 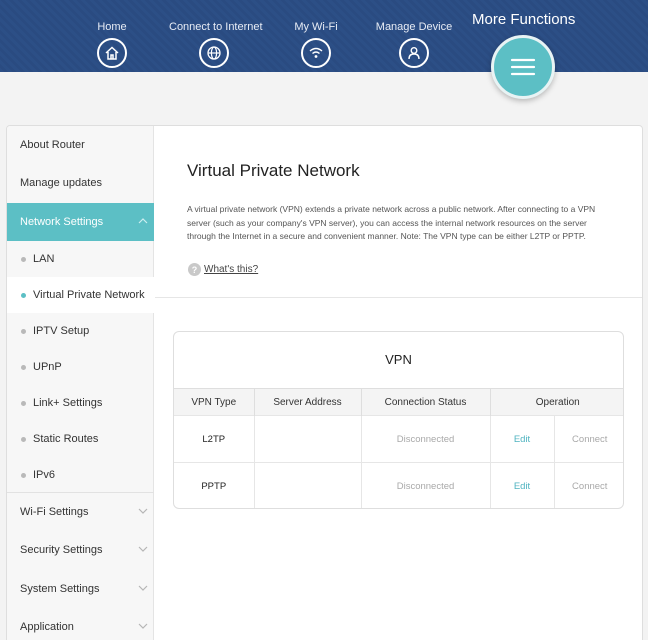 I want to click on sidebar-item-wifi-settings: Wi-Fi Settings, so click(x=80, y=512).